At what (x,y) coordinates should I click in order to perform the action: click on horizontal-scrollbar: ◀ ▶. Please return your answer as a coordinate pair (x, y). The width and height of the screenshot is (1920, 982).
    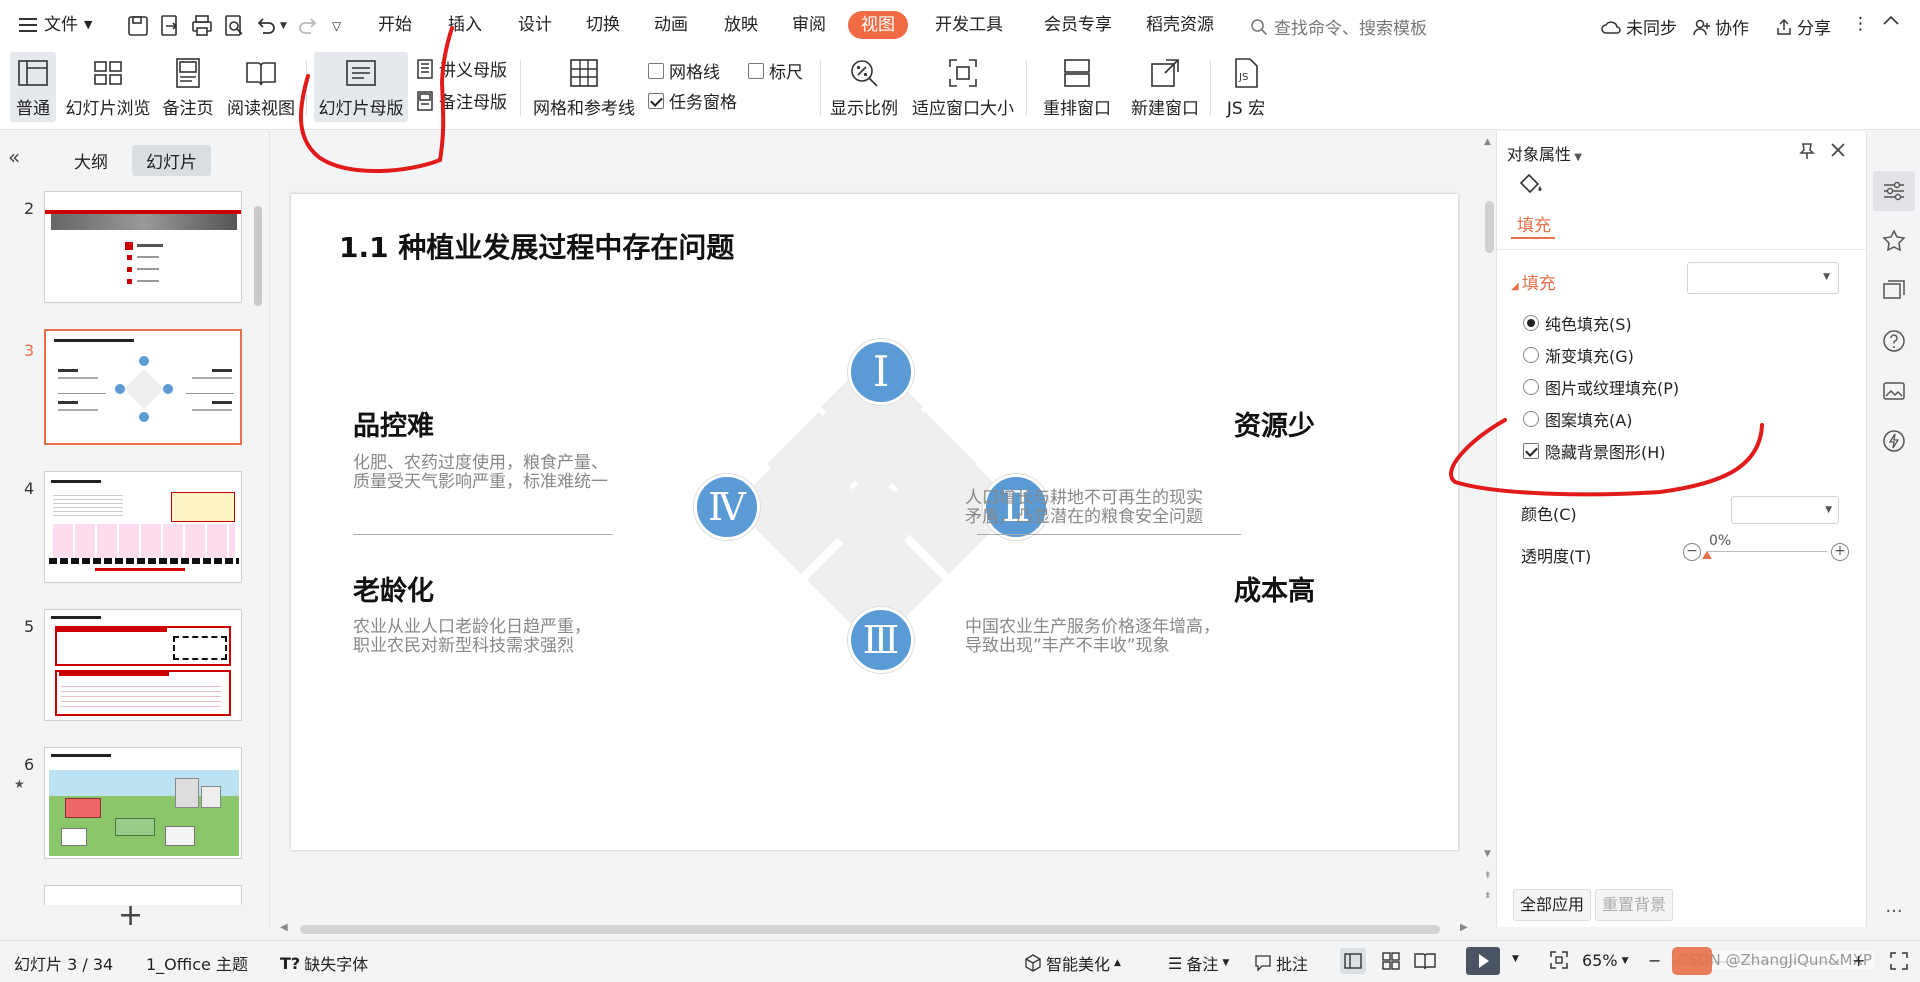
    Looking at the image, I should click on (875, 929).